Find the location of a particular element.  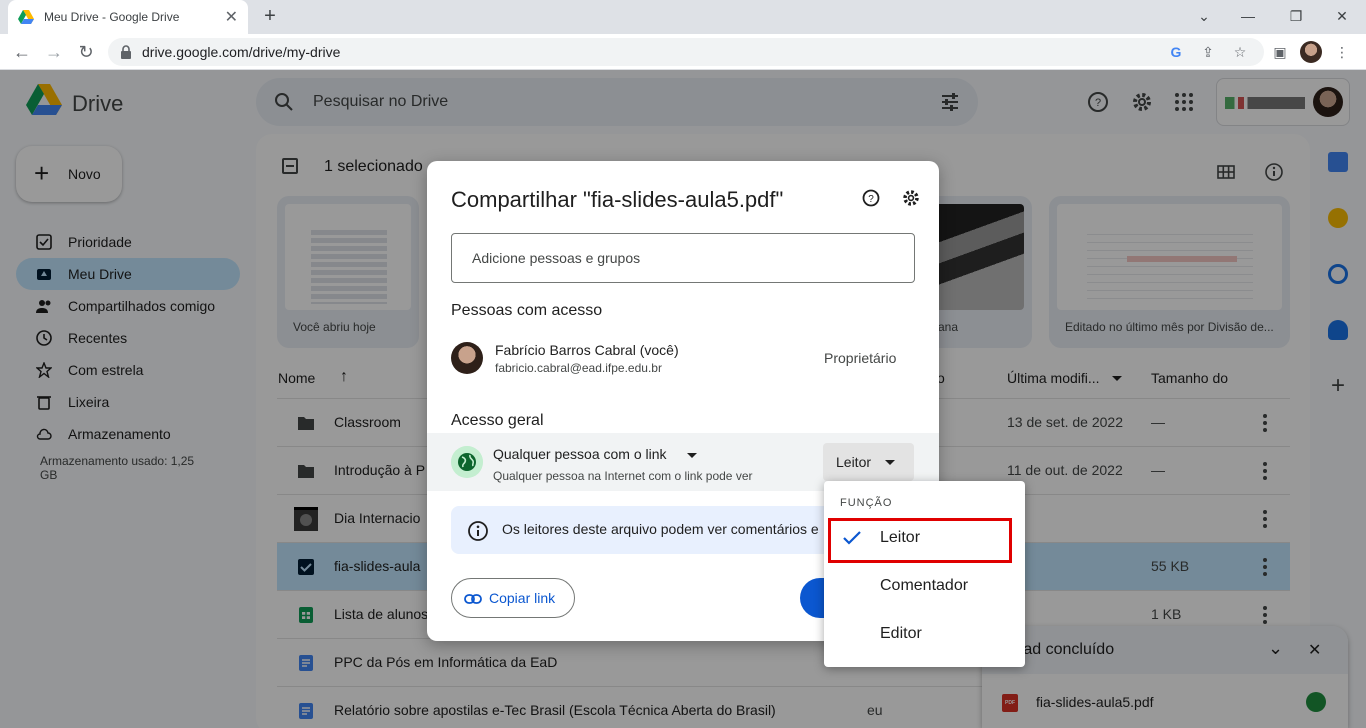

reload-icon: ↻ is located at coordinates (86, 52).